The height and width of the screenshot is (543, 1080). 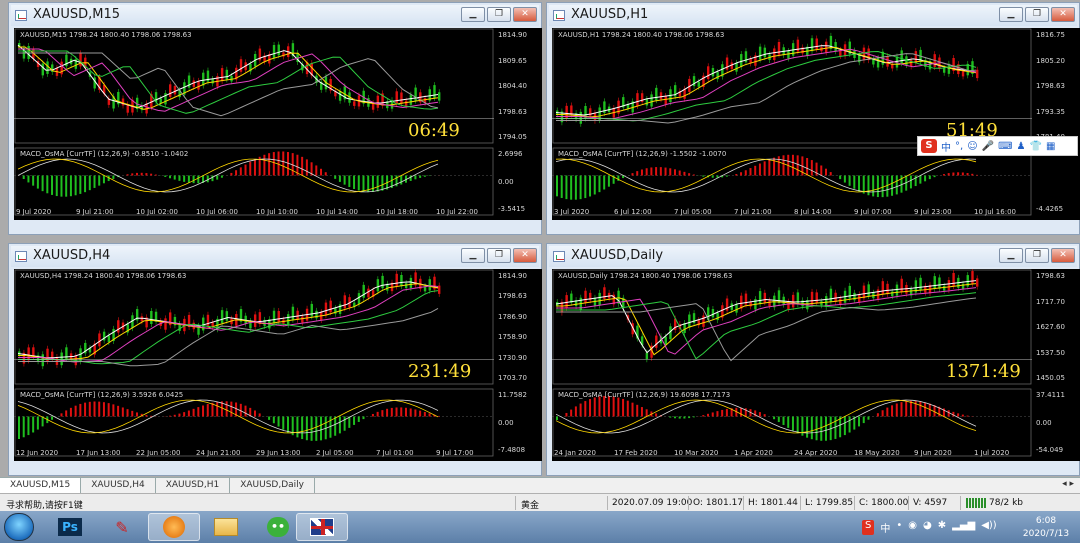 I want to click on taskbar-photoshop: Ps, so click(x=70, y=527).